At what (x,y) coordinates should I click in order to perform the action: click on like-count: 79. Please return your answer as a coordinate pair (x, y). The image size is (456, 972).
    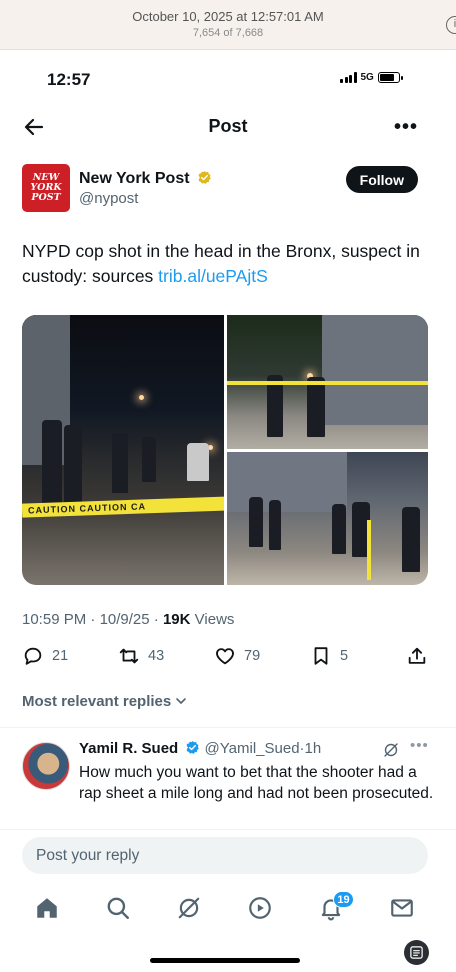
    Looking at the image, I should click on (252, 656).